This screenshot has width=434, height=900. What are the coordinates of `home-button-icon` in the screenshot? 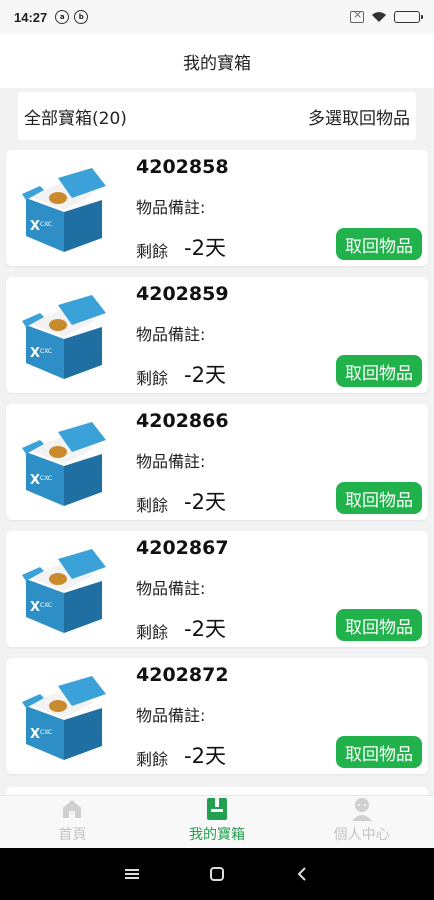 It's located at (217, 874).